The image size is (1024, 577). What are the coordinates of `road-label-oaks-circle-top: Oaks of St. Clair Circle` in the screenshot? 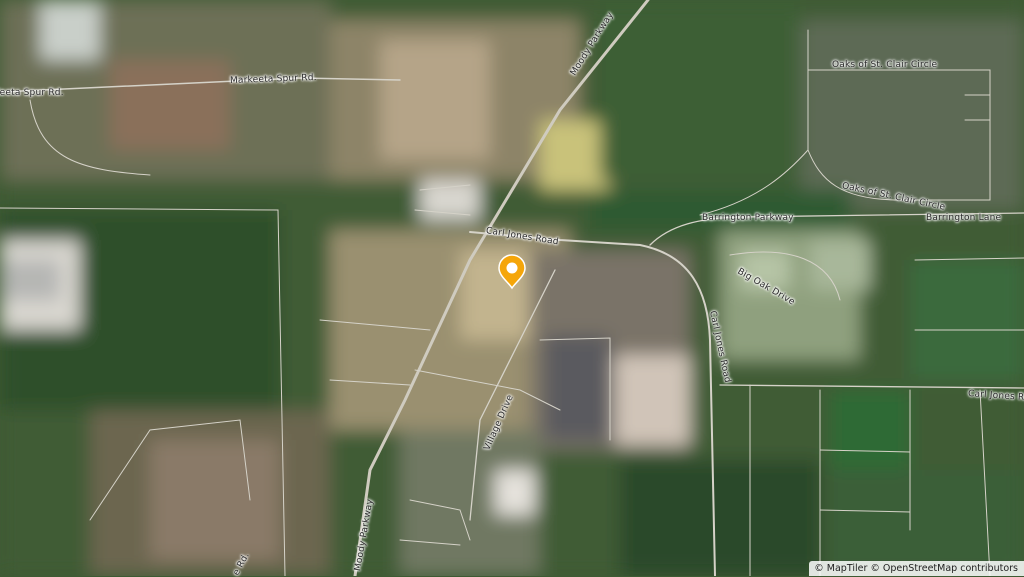 It's located at (885, 65).